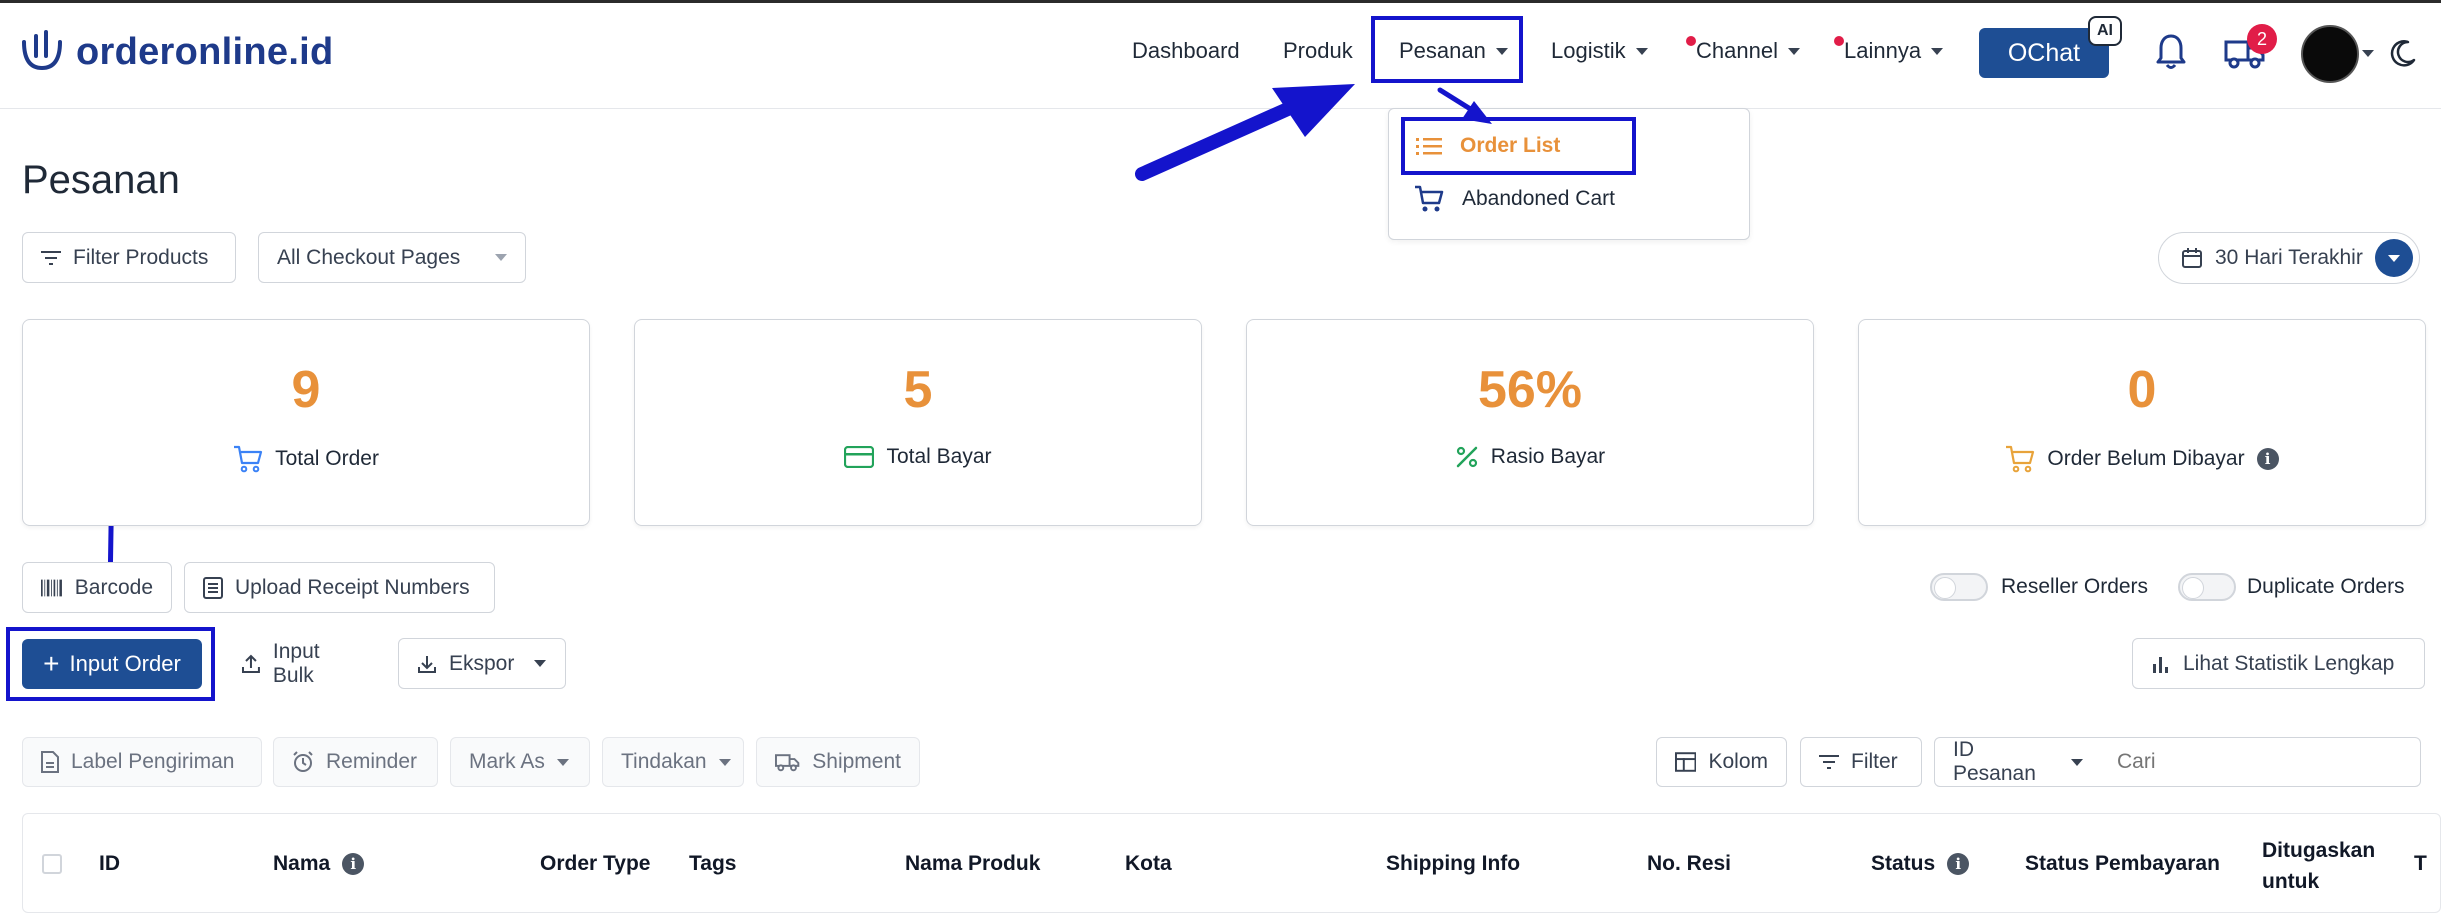  I want to click on stat-card-total-order: 9 Total Order, so click(306, 422).